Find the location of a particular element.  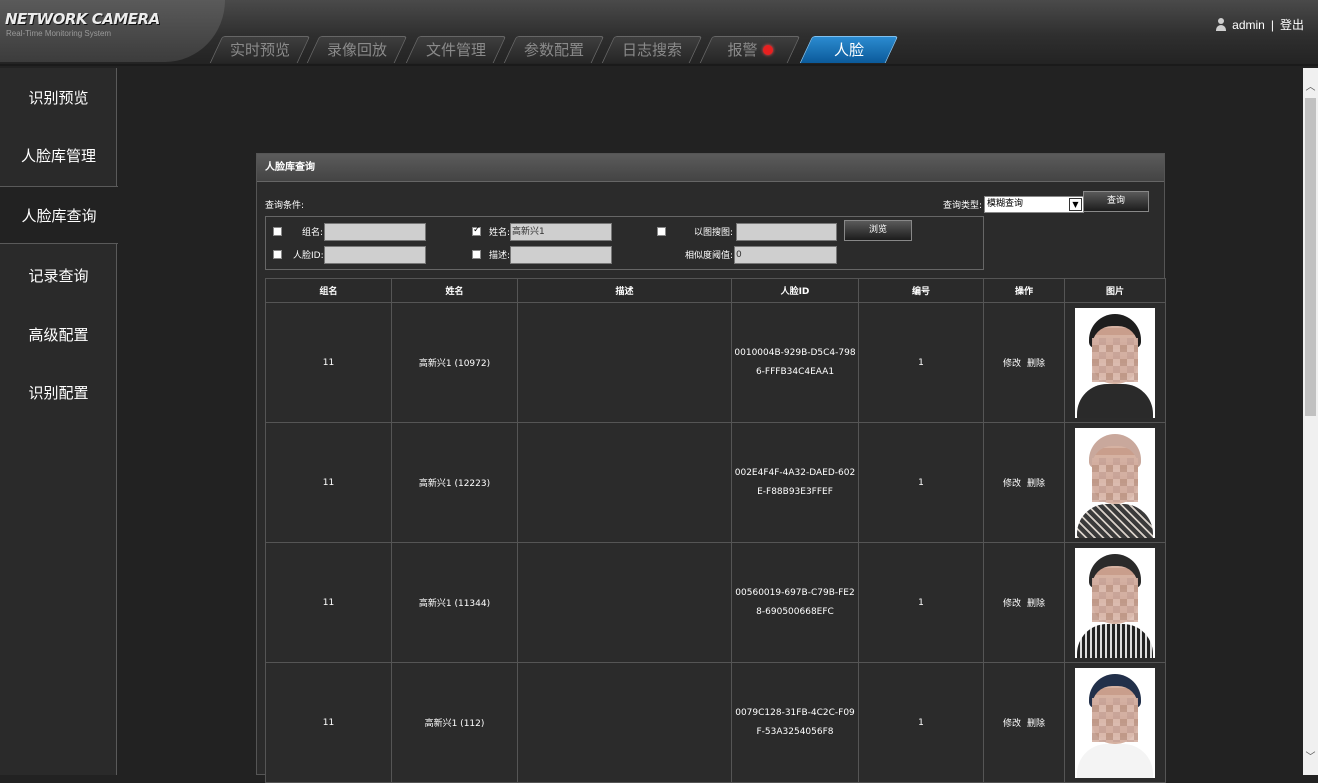

name-checkbox is located at coordinates (476, 230).